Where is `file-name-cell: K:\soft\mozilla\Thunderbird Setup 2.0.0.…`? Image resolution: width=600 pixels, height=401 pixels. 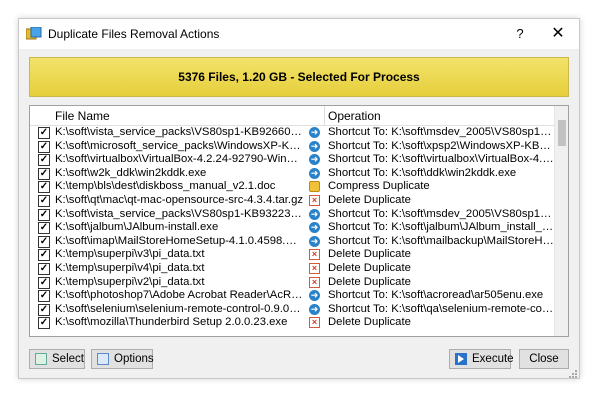 file-name-cell: K:\soft\mozilla\Thunderbird Setup 2.0.0.… is located at coordinates (171, 322).